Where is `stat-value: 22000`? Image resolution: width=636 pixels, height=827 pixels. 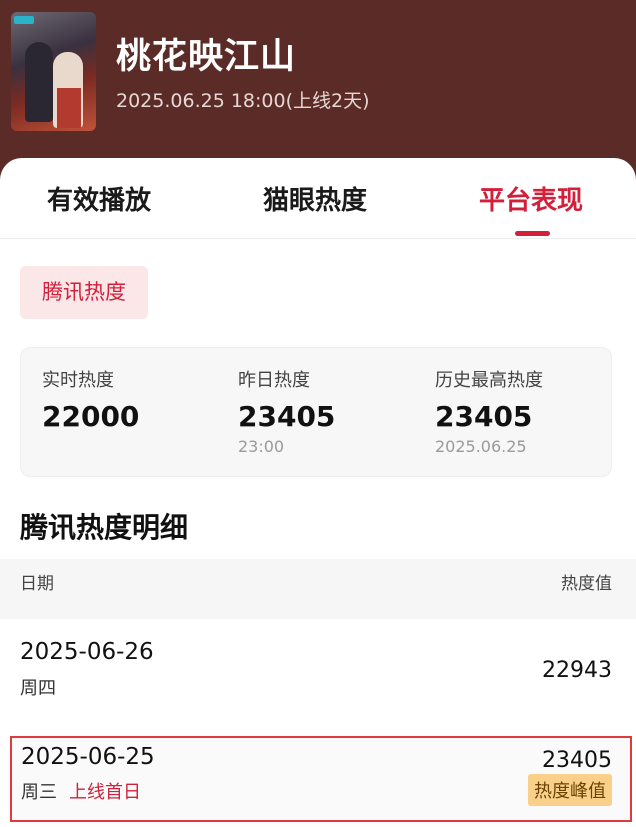
stat-value: 22000 is located at coordinates (91, 416).